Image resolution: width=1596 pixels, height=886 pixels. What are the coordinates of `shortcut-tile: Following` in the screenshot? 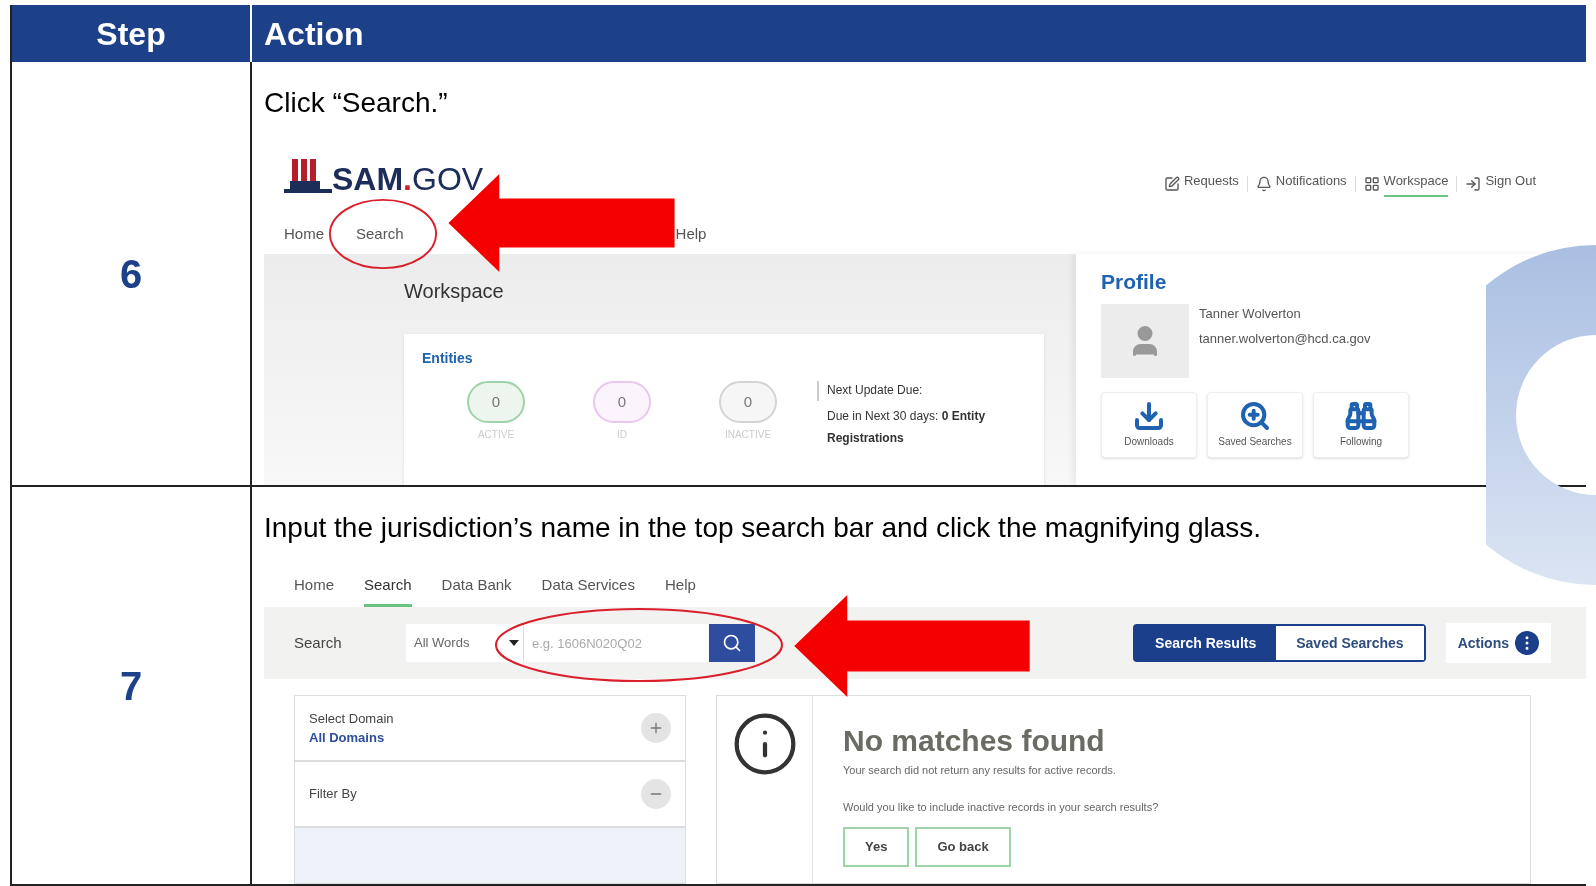 It's located at (1361, 424).